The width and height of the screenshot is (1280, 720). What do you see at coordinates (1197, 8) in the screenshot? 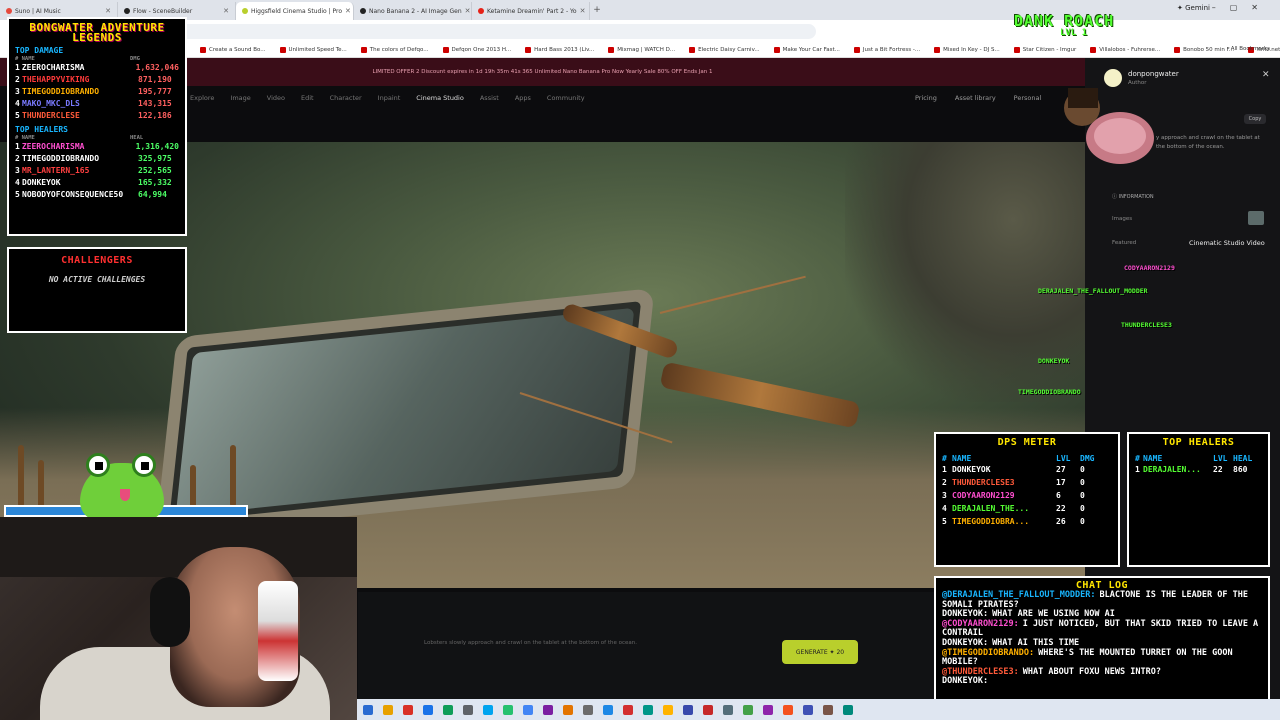
I see `gemini-label: Gemini` at bounding box center [1197, 8].